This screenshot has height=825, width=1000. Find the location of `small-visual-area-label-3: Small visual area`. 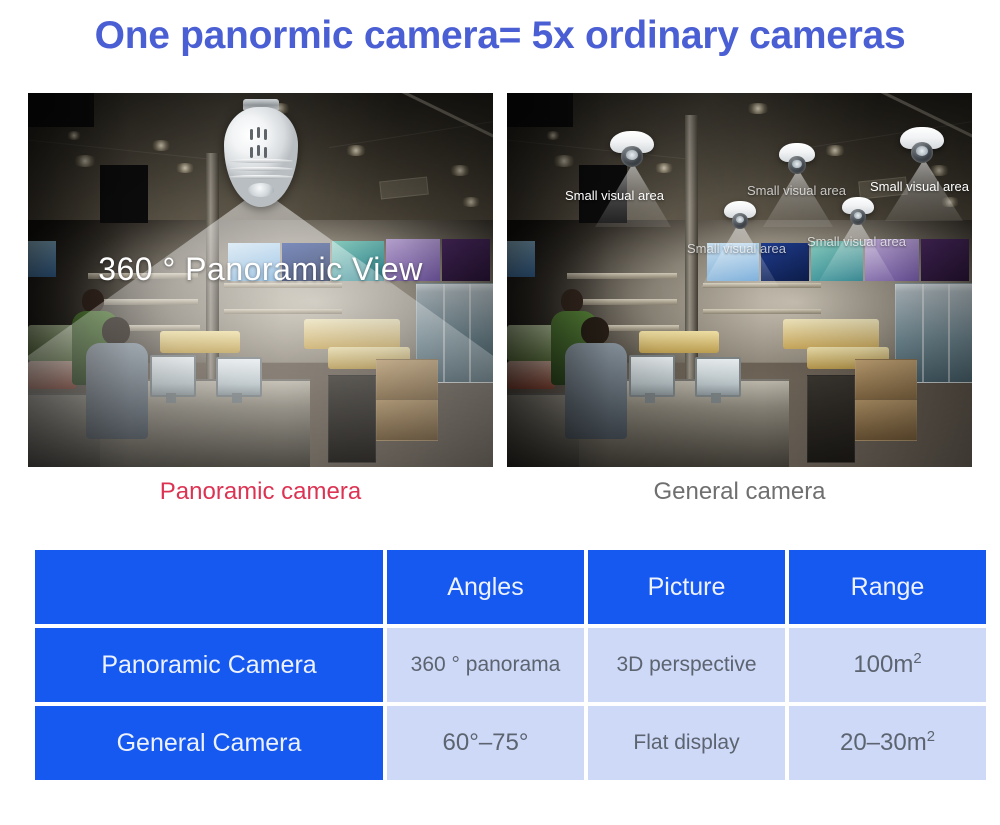

small-visual-area-label-3: Small visual area is located at coordinates (919, 186).